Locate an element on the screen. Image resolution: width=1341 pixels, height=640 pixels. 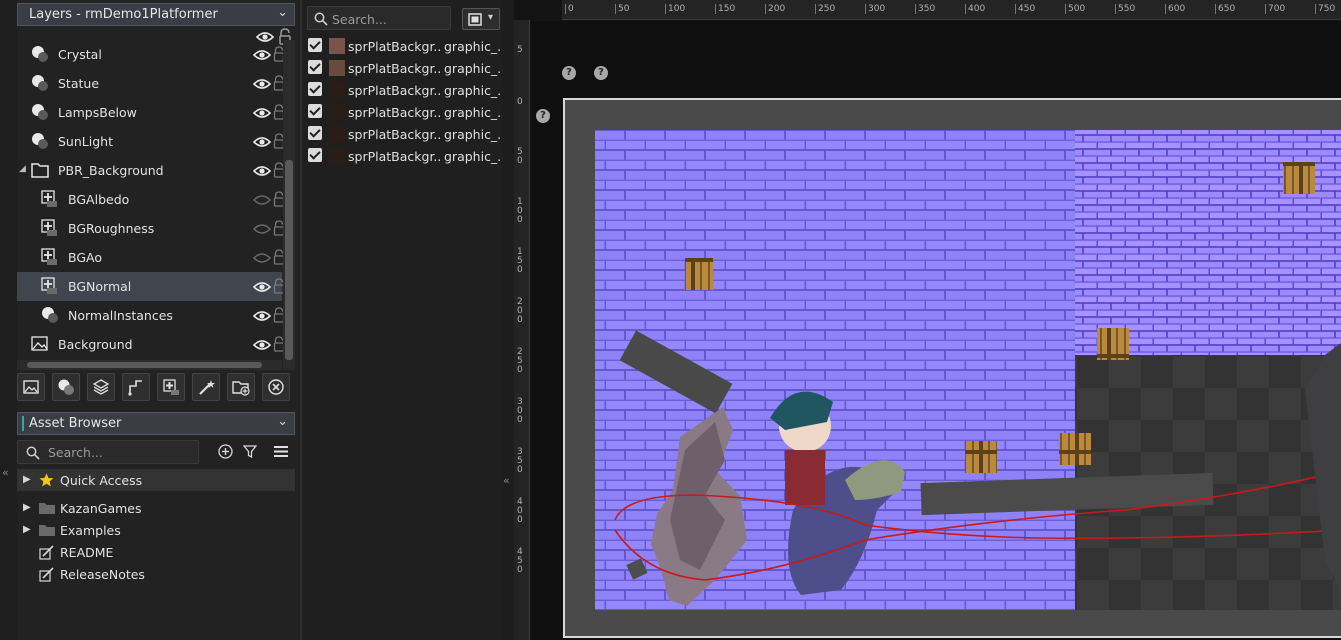
ruler-tick-label: 700 is located at coordinates (1275, 9).